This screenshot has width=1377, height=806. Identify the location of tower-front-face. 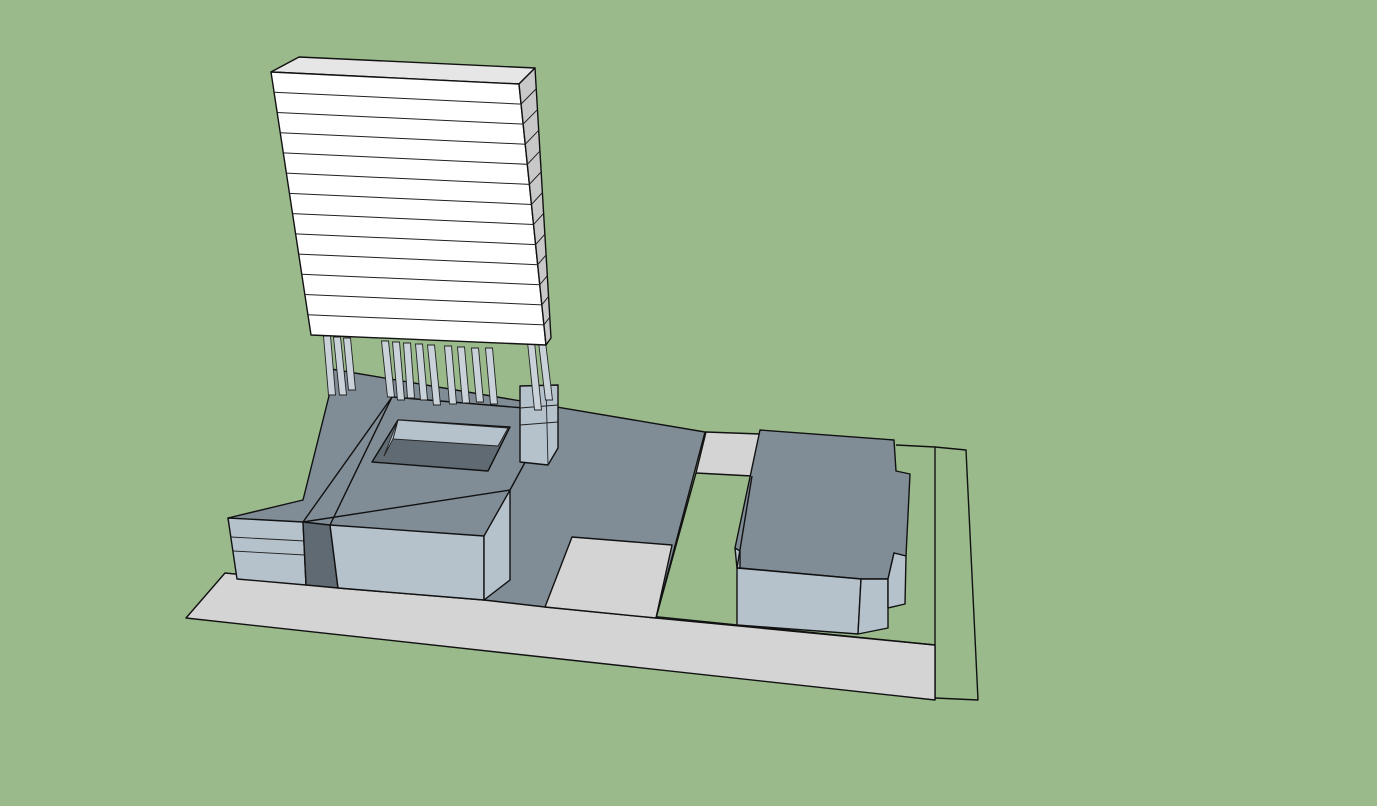
(408, 208).